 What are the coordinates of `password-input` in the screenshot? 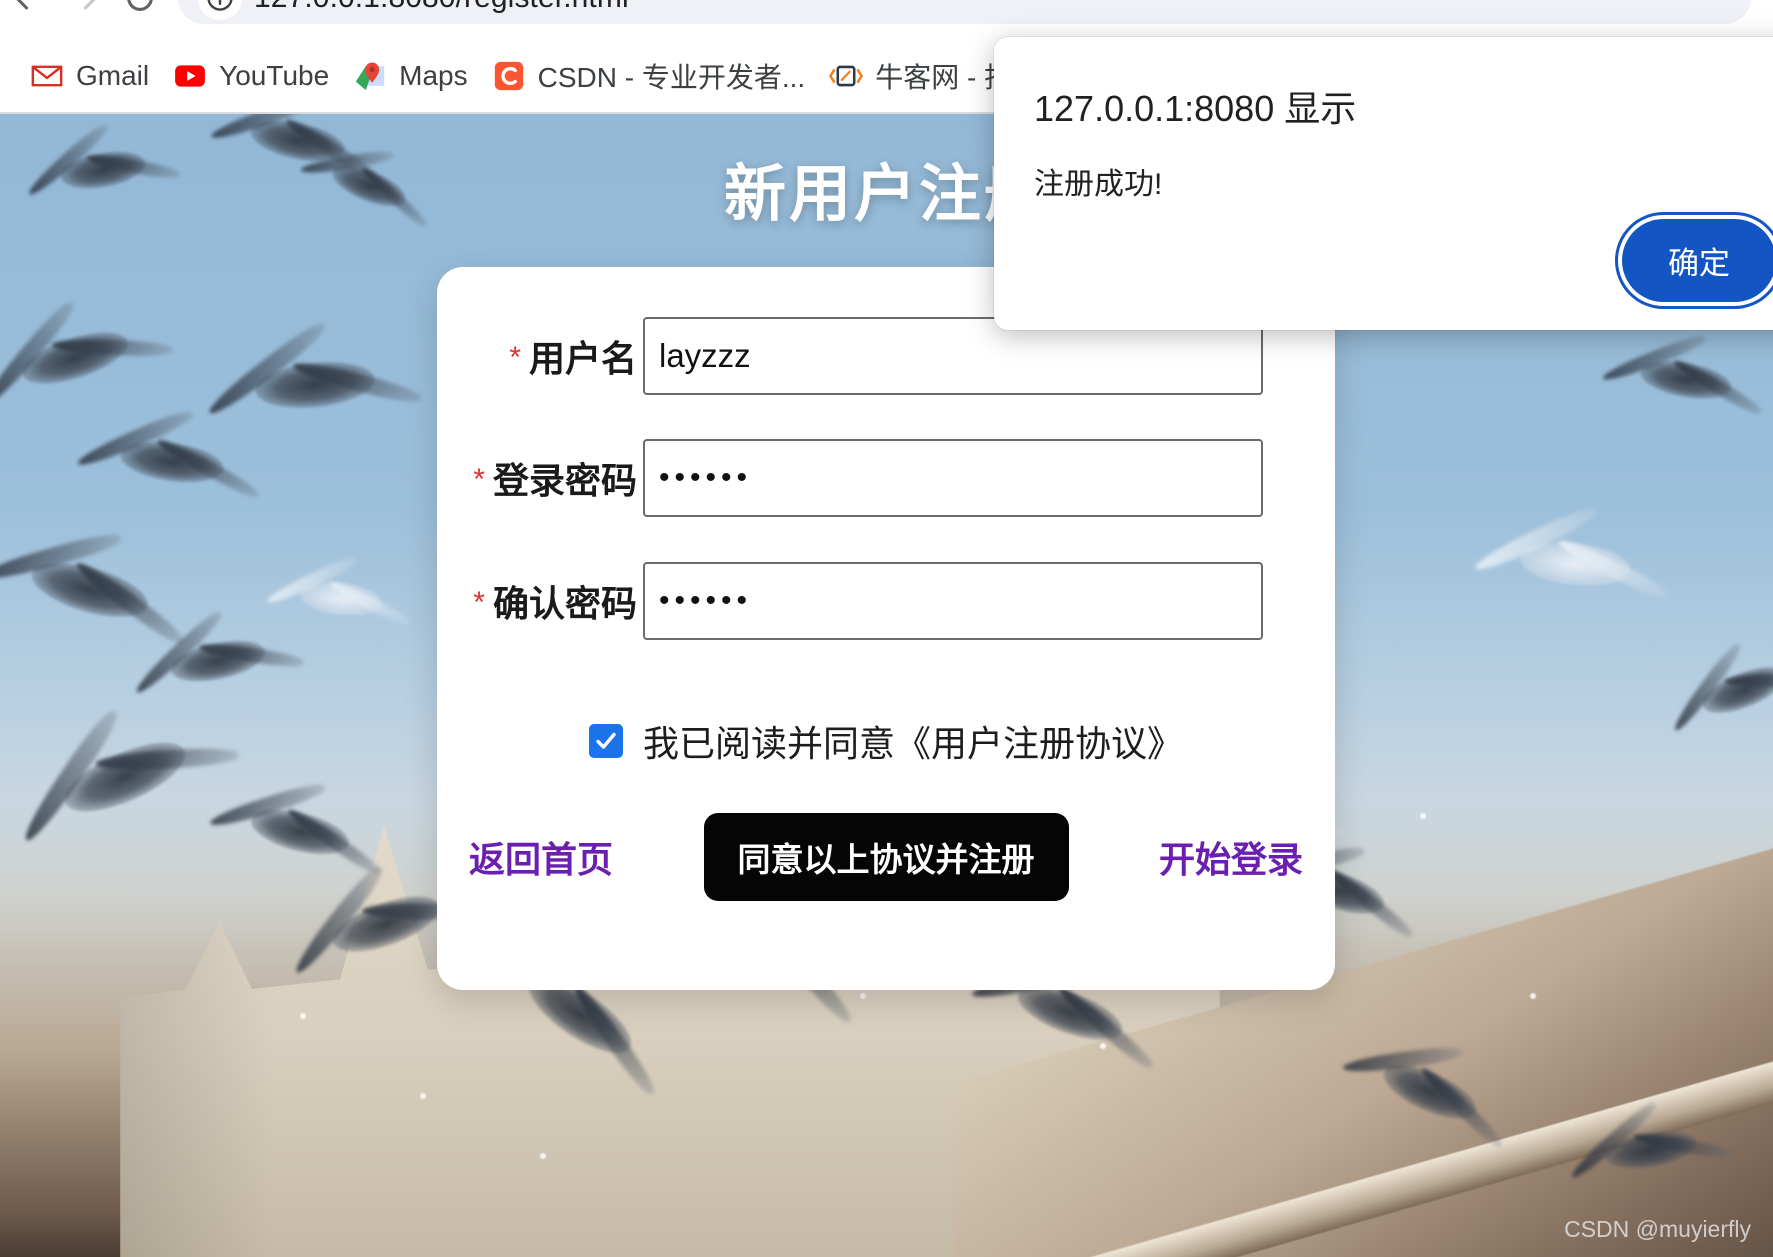 It's located at (953, 478).